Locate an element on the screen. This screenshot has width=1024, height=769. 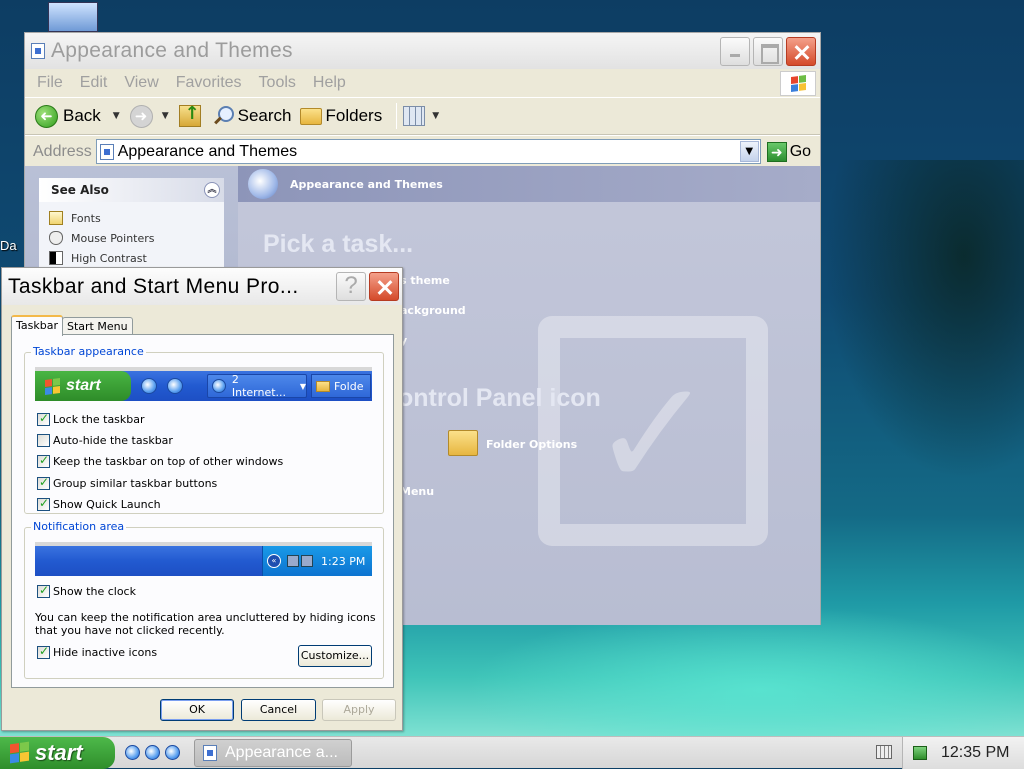
preview-chevron-icon: ▼ is located at coordinates (302, 386).